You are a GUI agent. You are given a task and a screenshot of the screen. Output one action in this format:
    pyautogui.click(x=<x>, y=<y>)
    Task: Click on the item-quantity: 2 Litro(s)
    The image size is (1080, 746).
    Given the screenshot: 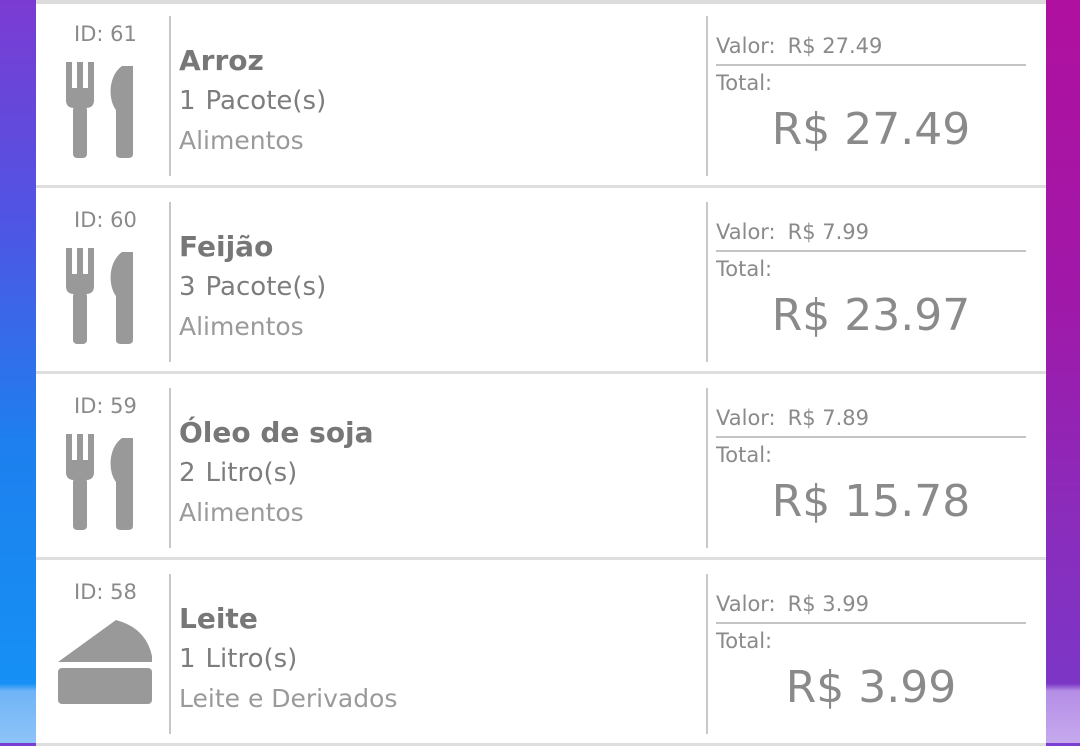 What is the action you would take?
    pyautogui.click(x=238, y=473)
    